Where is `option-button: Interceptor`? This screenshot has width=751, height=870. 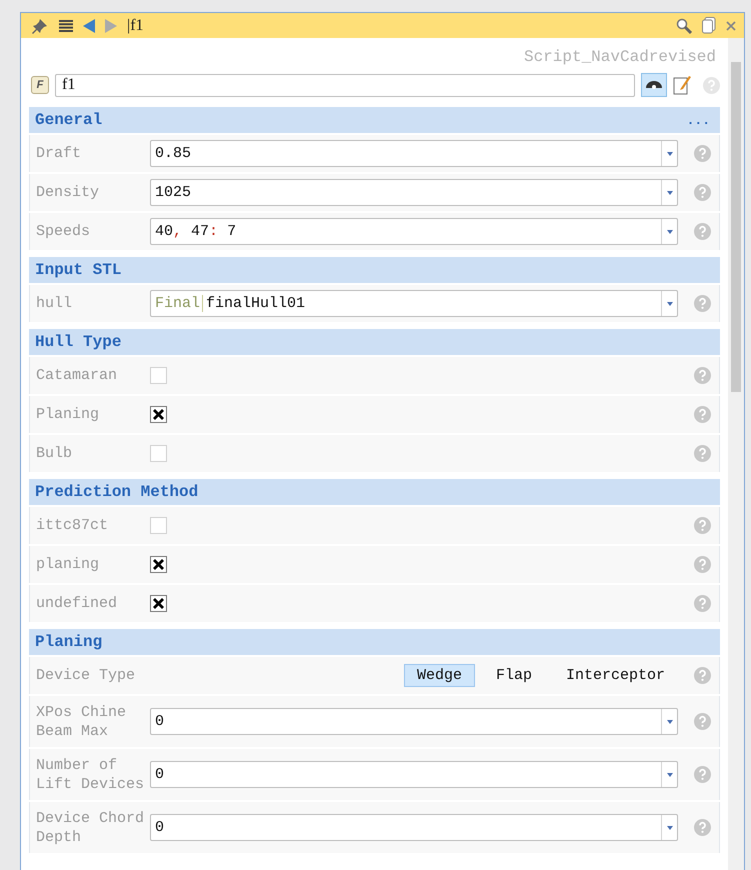
option-button: Interceptor is located at coordinates (615, 675).